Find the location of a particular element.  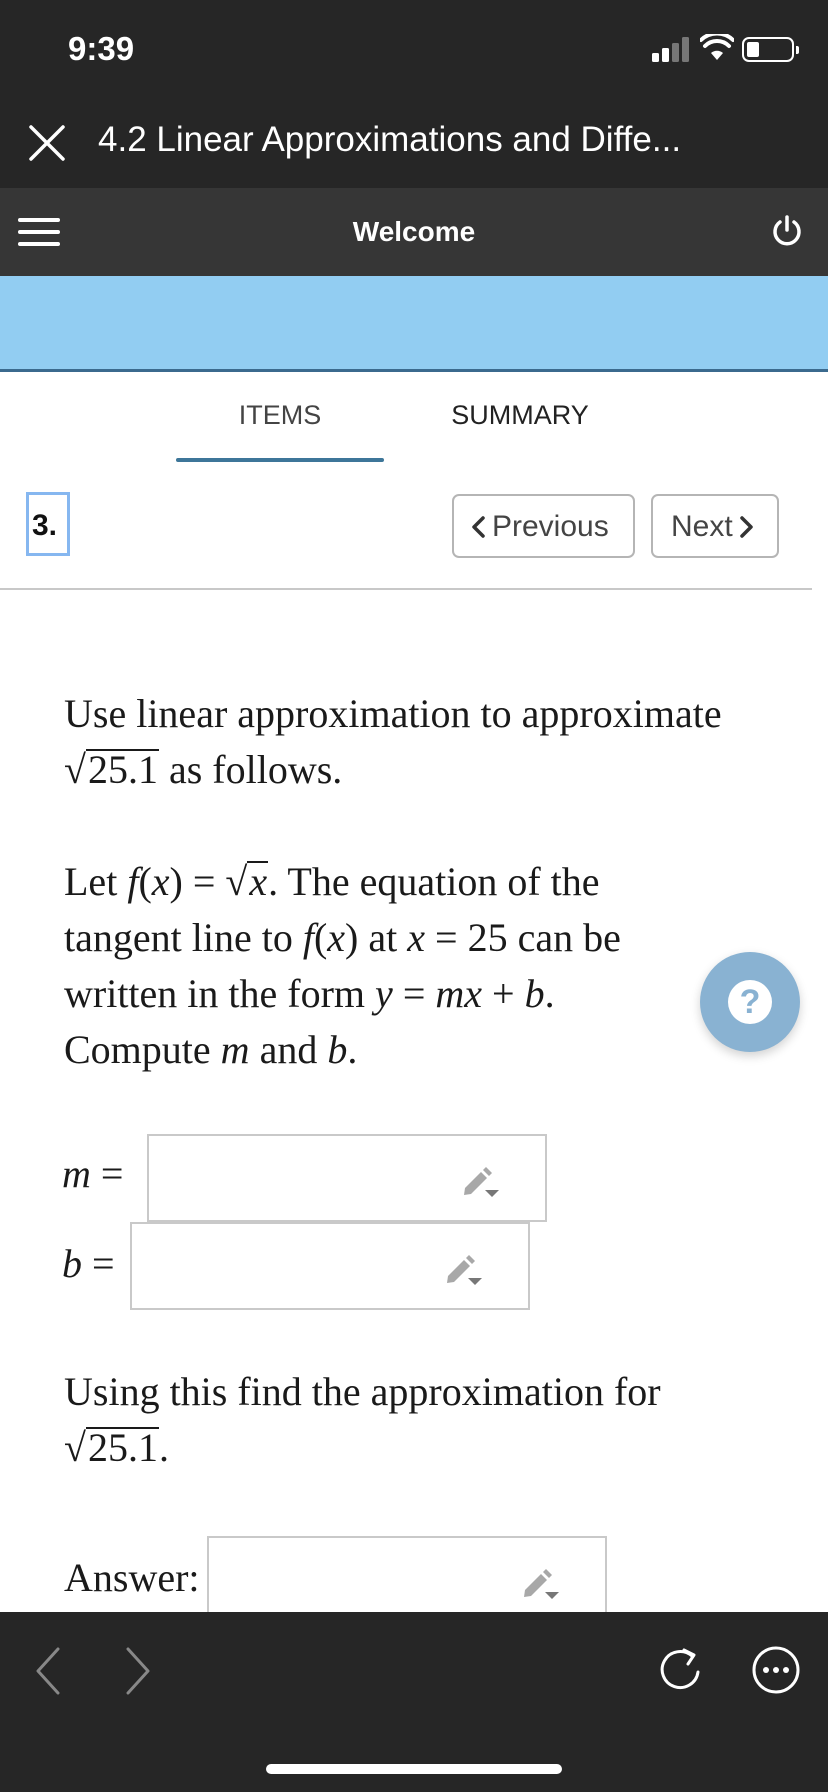

home-indicator is located at coordinates (414, 1769).